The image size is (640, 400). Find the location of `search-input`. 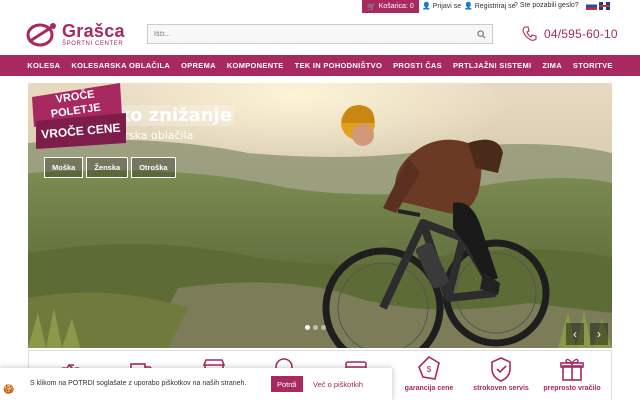

search-input is located at coordinates (309, 34).